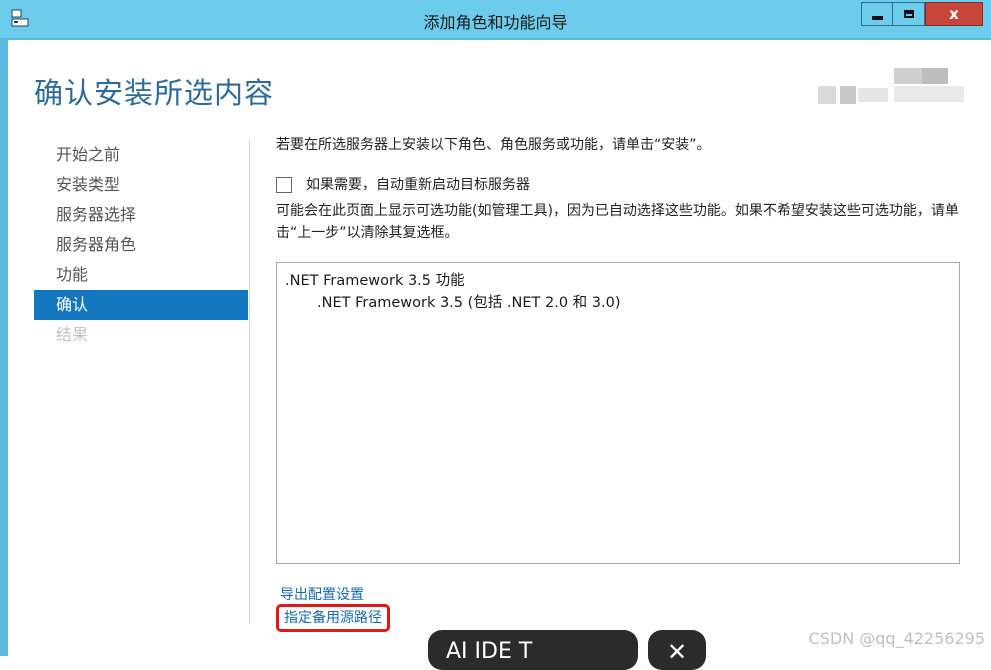 This screenshot has height=670, width=991. I want to click on wizard-steps-nav: 开始之前 安装类型 服务器选择 服务器角色 功能 确认 结果, so click(141, 245).